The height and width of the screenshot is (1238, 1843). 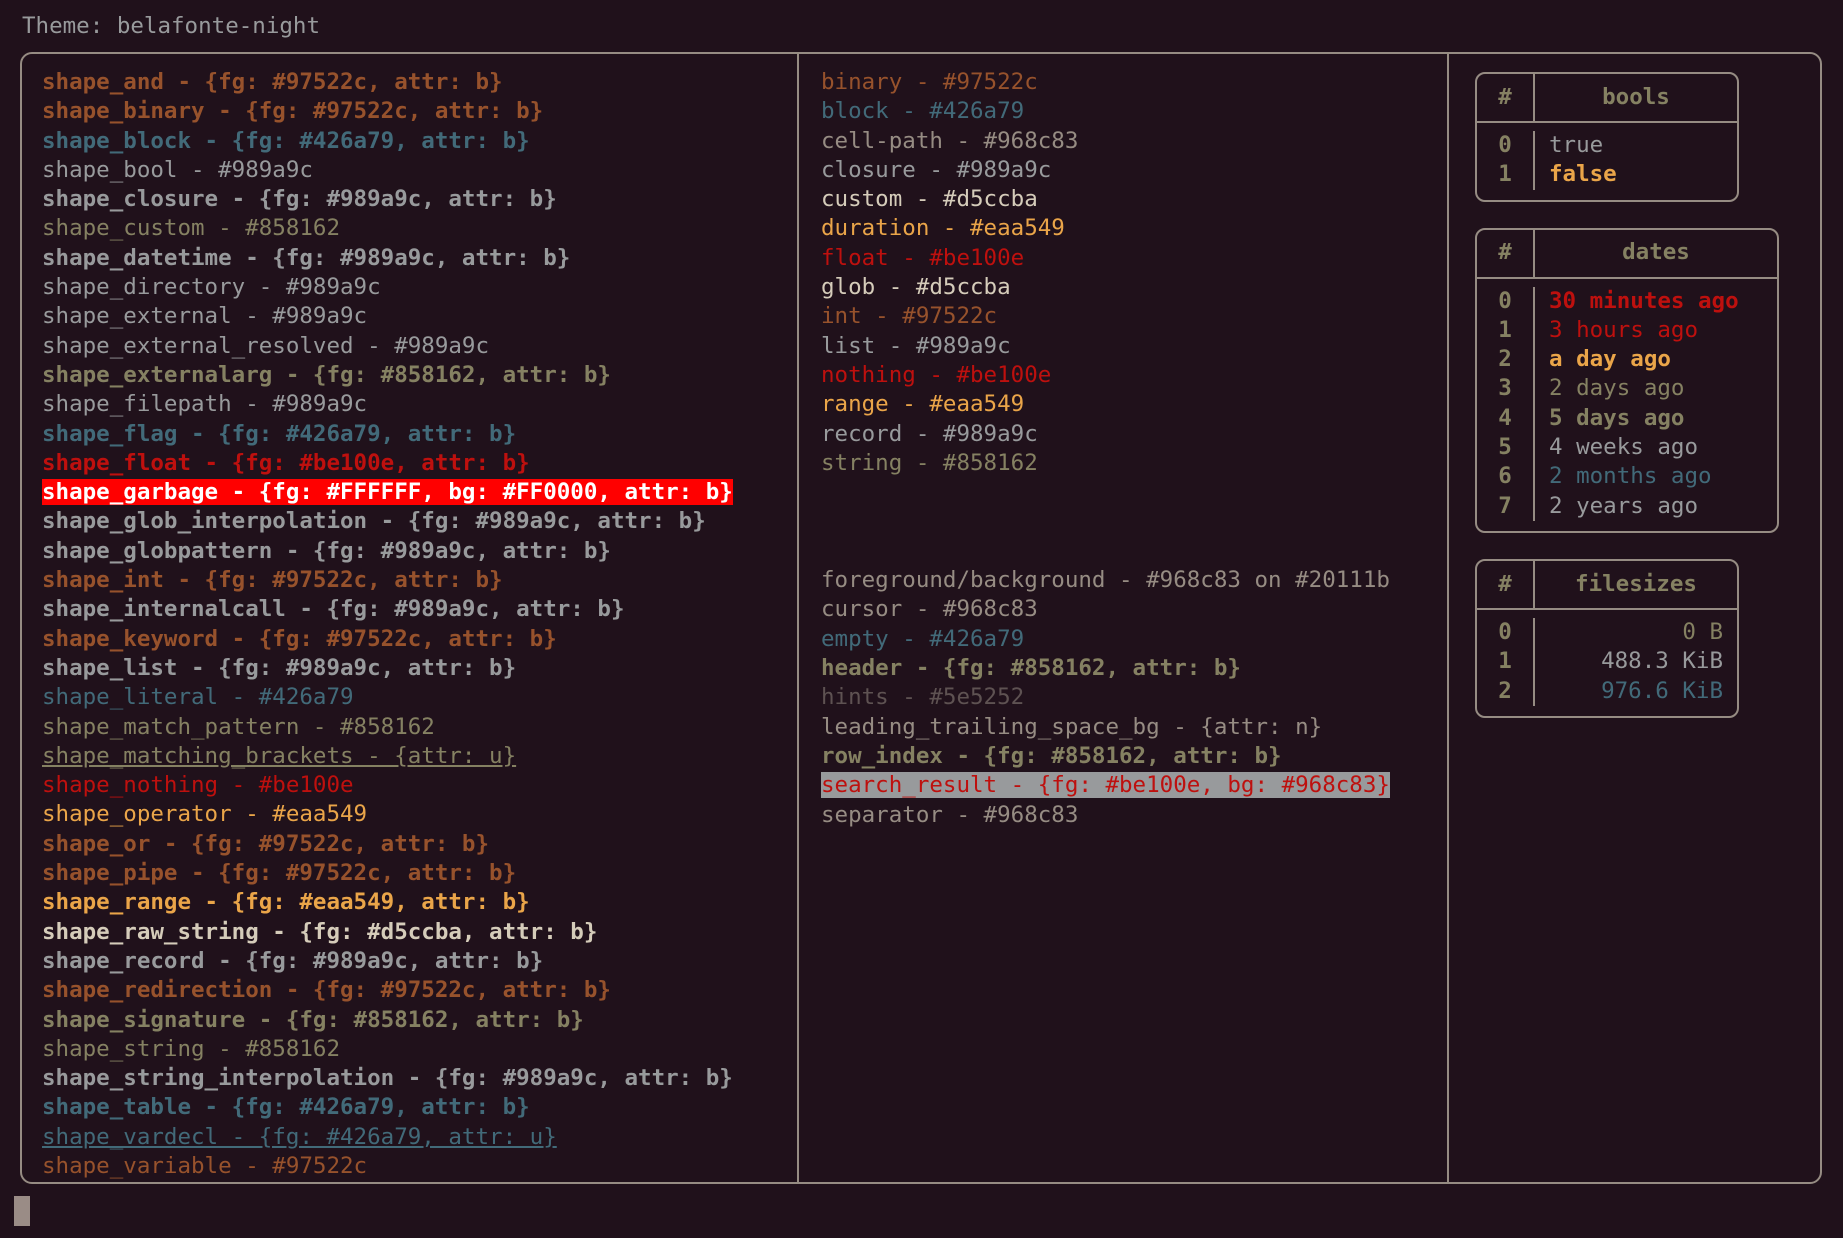 What do you see at coordinates (916, 345) in the screenshot?
I see `types_column.rows-row: list - #989a9c` at bounding box center [916, 345].